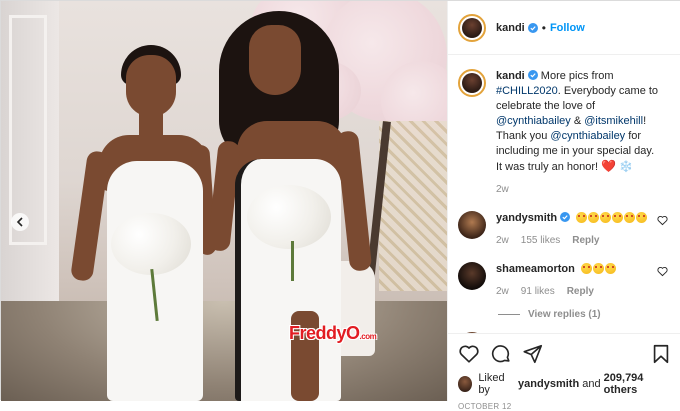 This screenshot has height=411, width=680. What do you see at coordinates (564, 314) in the screenshot?
I see `view-replies-label: View replies (1)` at bounding box center [564, 314].